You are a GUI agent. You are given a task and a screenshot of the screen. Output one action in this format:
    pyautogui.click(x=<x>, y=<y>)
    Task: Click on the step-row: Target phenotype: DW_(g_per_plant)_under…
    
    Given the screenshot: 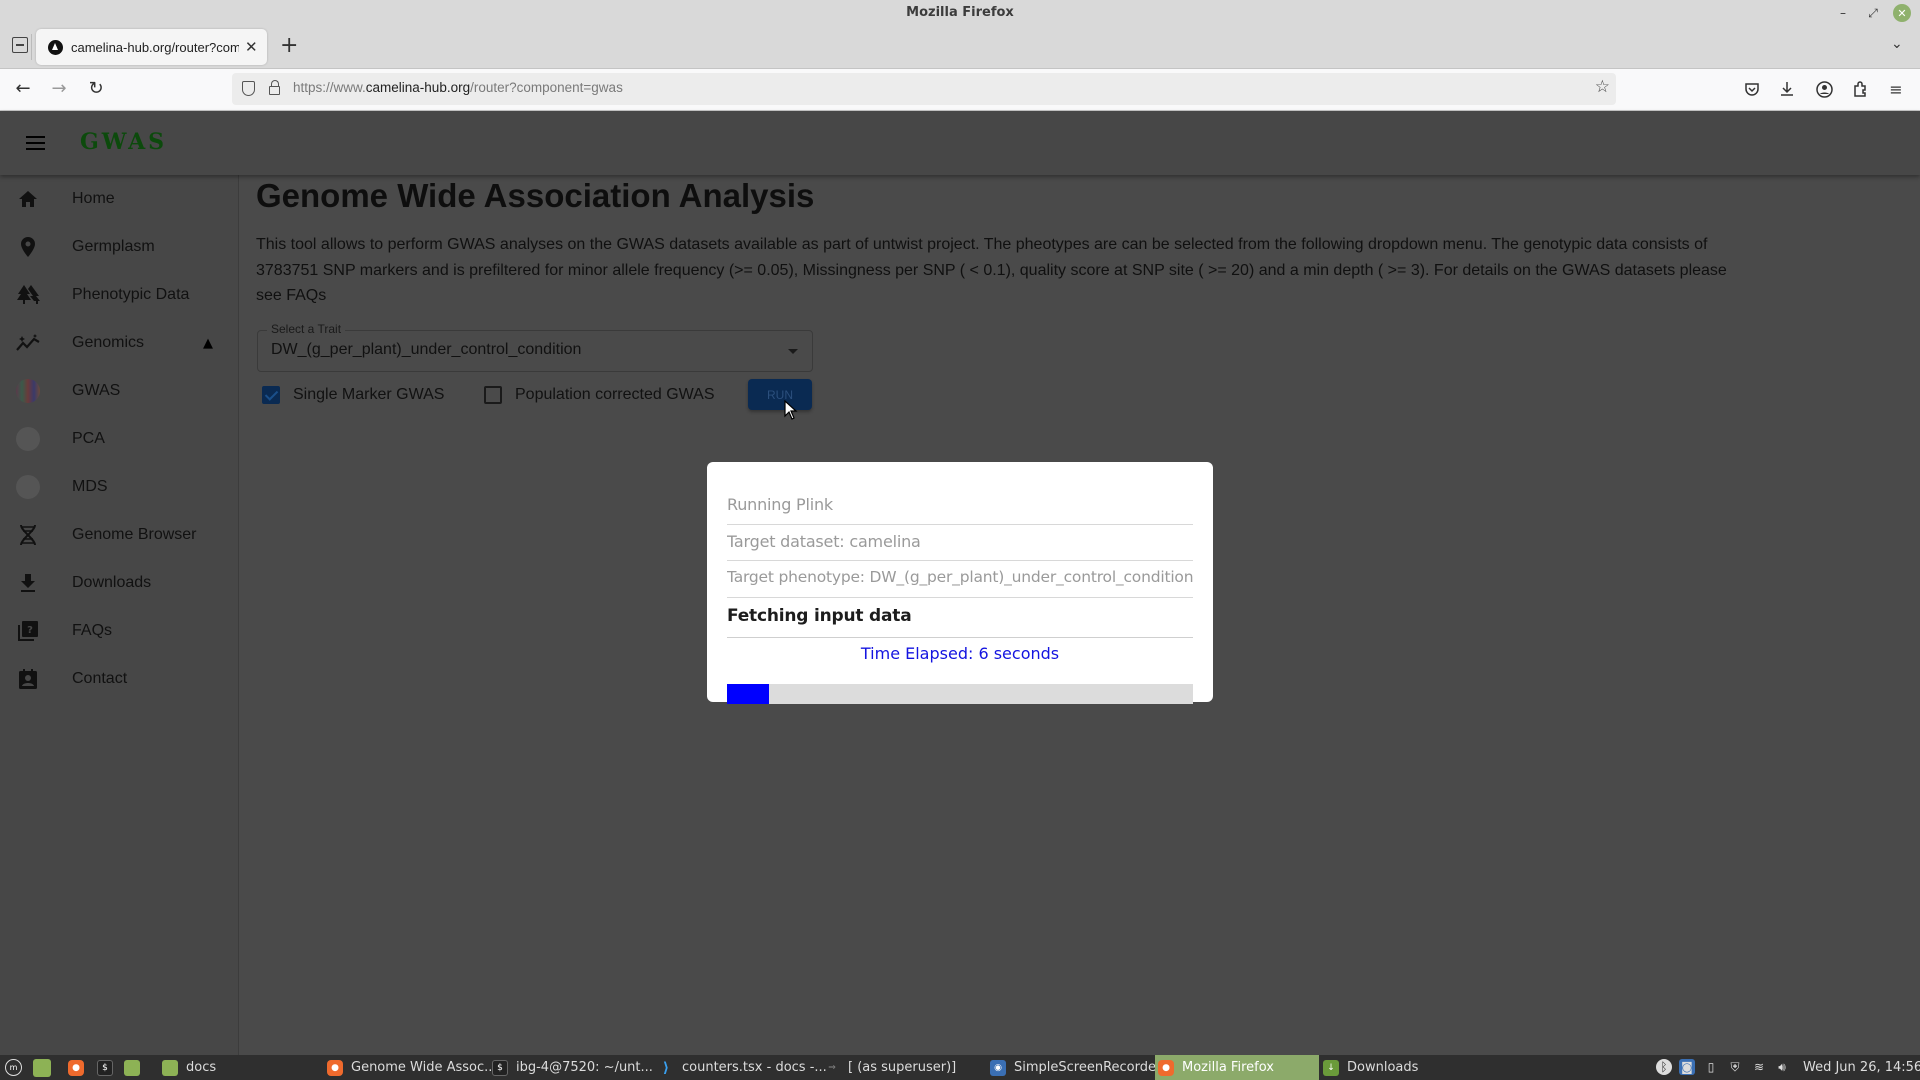 What is the action you would take?
    pyautogui.click(x=960, y=579)
    